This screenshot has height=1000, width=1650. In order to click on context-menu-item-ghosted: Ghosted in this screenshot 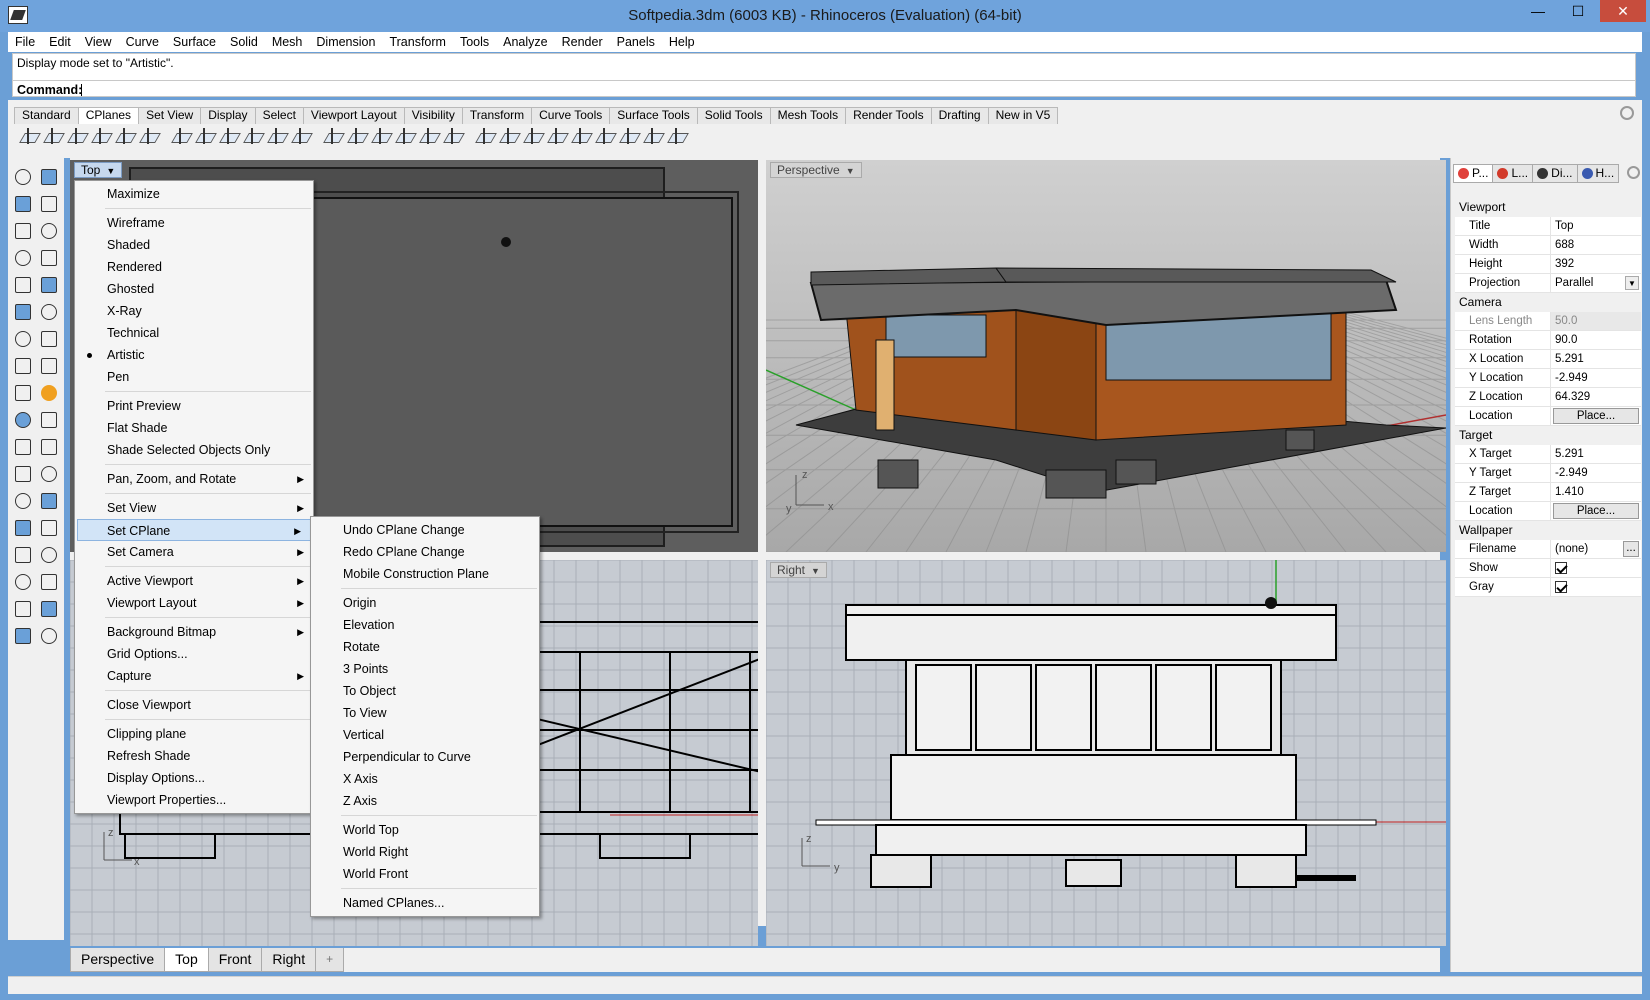, I will do `click(194, 289)`.